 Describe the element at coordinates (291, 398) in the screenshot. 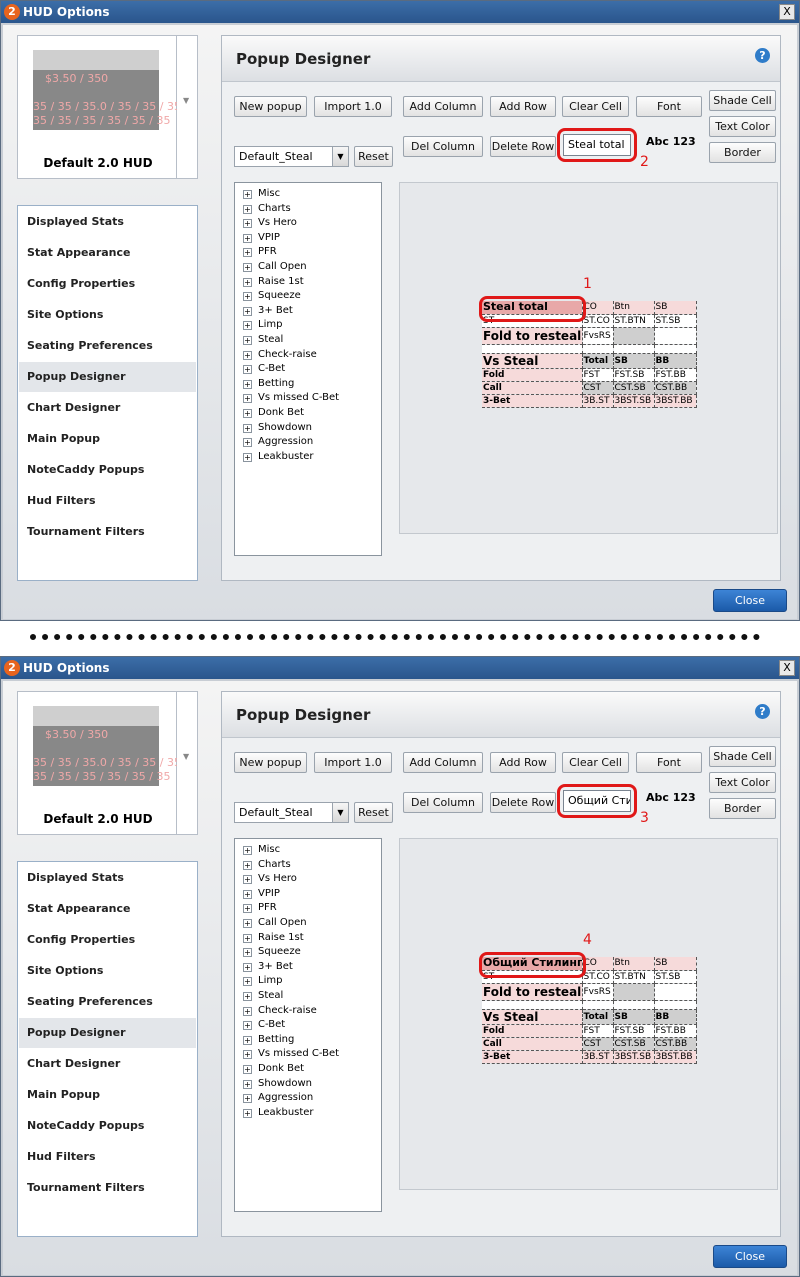

I see `tree-item: + Vs missed C-Bet` at that location.